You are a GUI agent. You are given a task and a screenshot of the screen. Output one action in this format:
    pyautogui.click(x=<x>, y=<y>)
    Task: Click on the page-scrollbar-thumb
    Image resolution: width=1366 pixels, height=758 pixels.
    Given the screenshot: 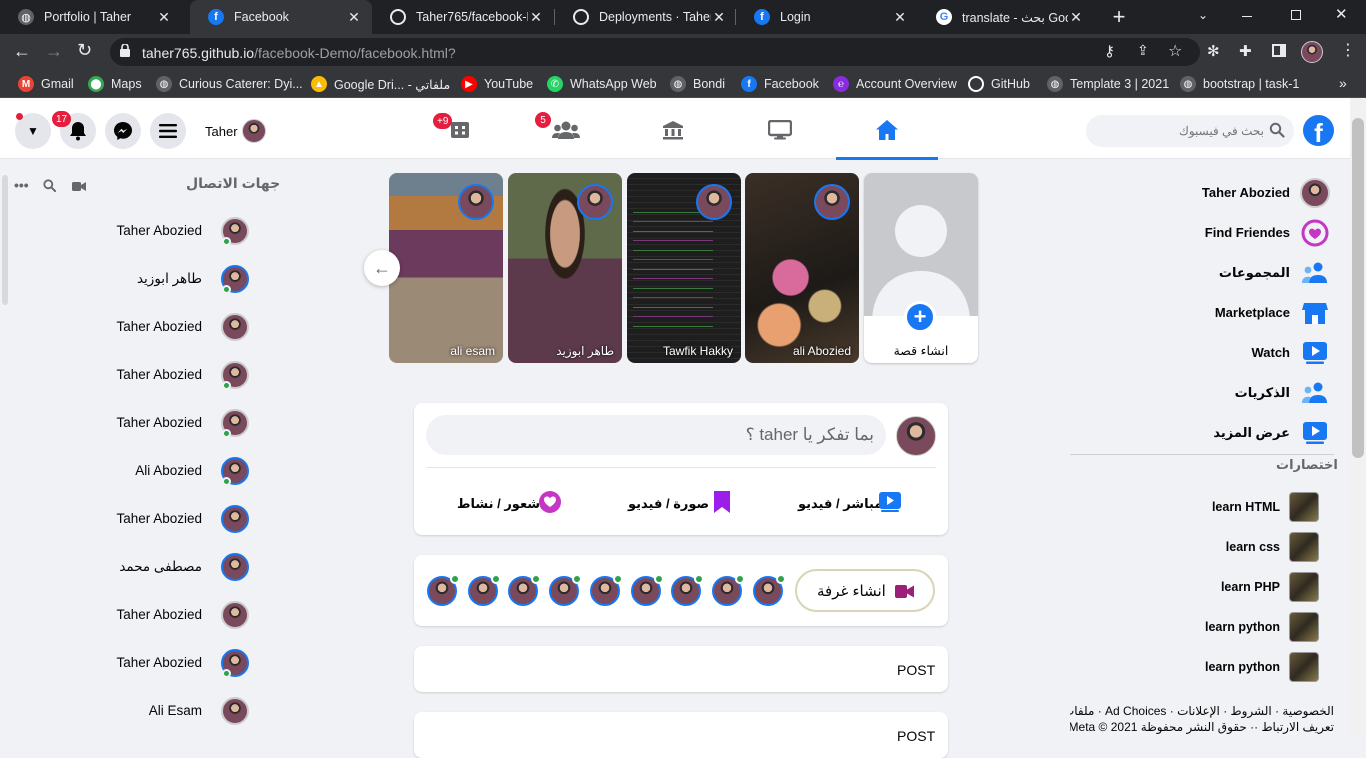 What is the action you would take?
    pyautogui.click(x=1358, y=288)
    